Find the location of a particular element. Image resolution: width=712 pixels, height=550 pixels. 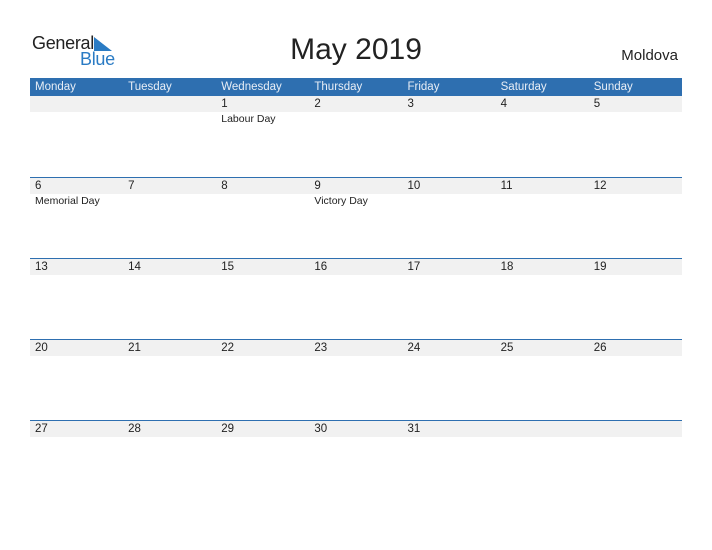

week-row: 20 21 22 23 24 25 26 is located at coordinates (356, 379).